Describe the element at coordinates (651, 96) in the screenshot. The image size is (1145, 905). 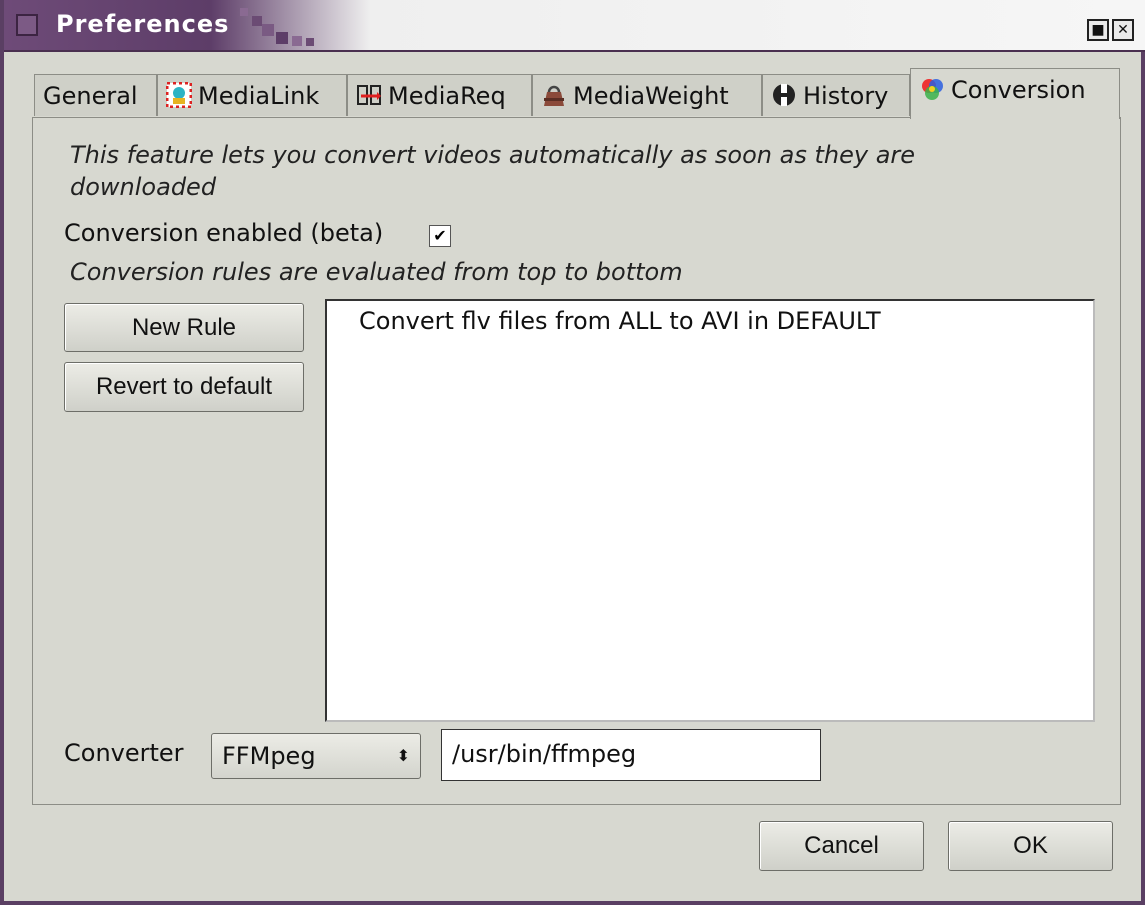
I see `tab-label: MediaWeight` at that location.